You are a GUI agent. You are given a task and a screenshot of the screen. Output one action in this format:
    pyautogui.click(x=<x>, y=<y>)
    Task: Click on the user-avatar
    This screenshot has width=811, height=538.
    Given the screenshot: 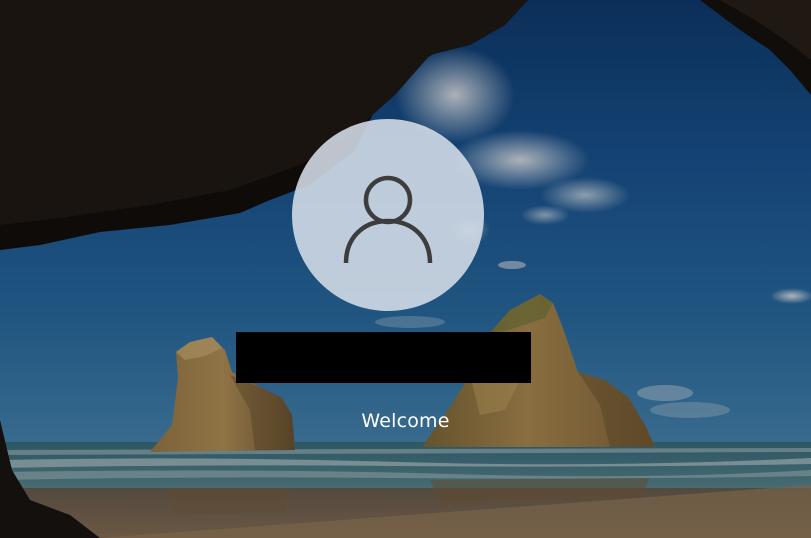 What is the action you would take?
    pyautogui.click(x=388, y=215)
    